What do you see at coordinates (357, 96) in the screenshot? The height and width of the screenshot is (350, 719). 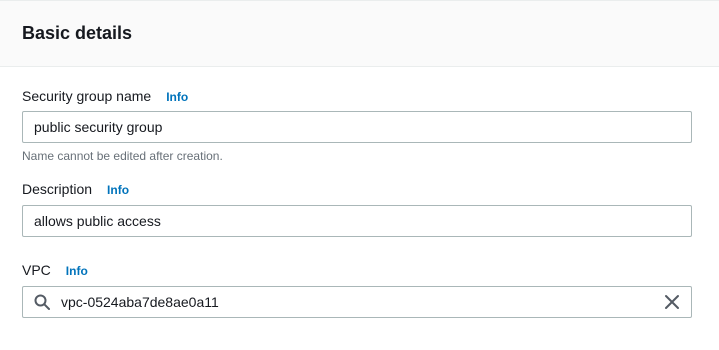 I see `field-label-row: Security group name Info` at bounding box center [357, 96].